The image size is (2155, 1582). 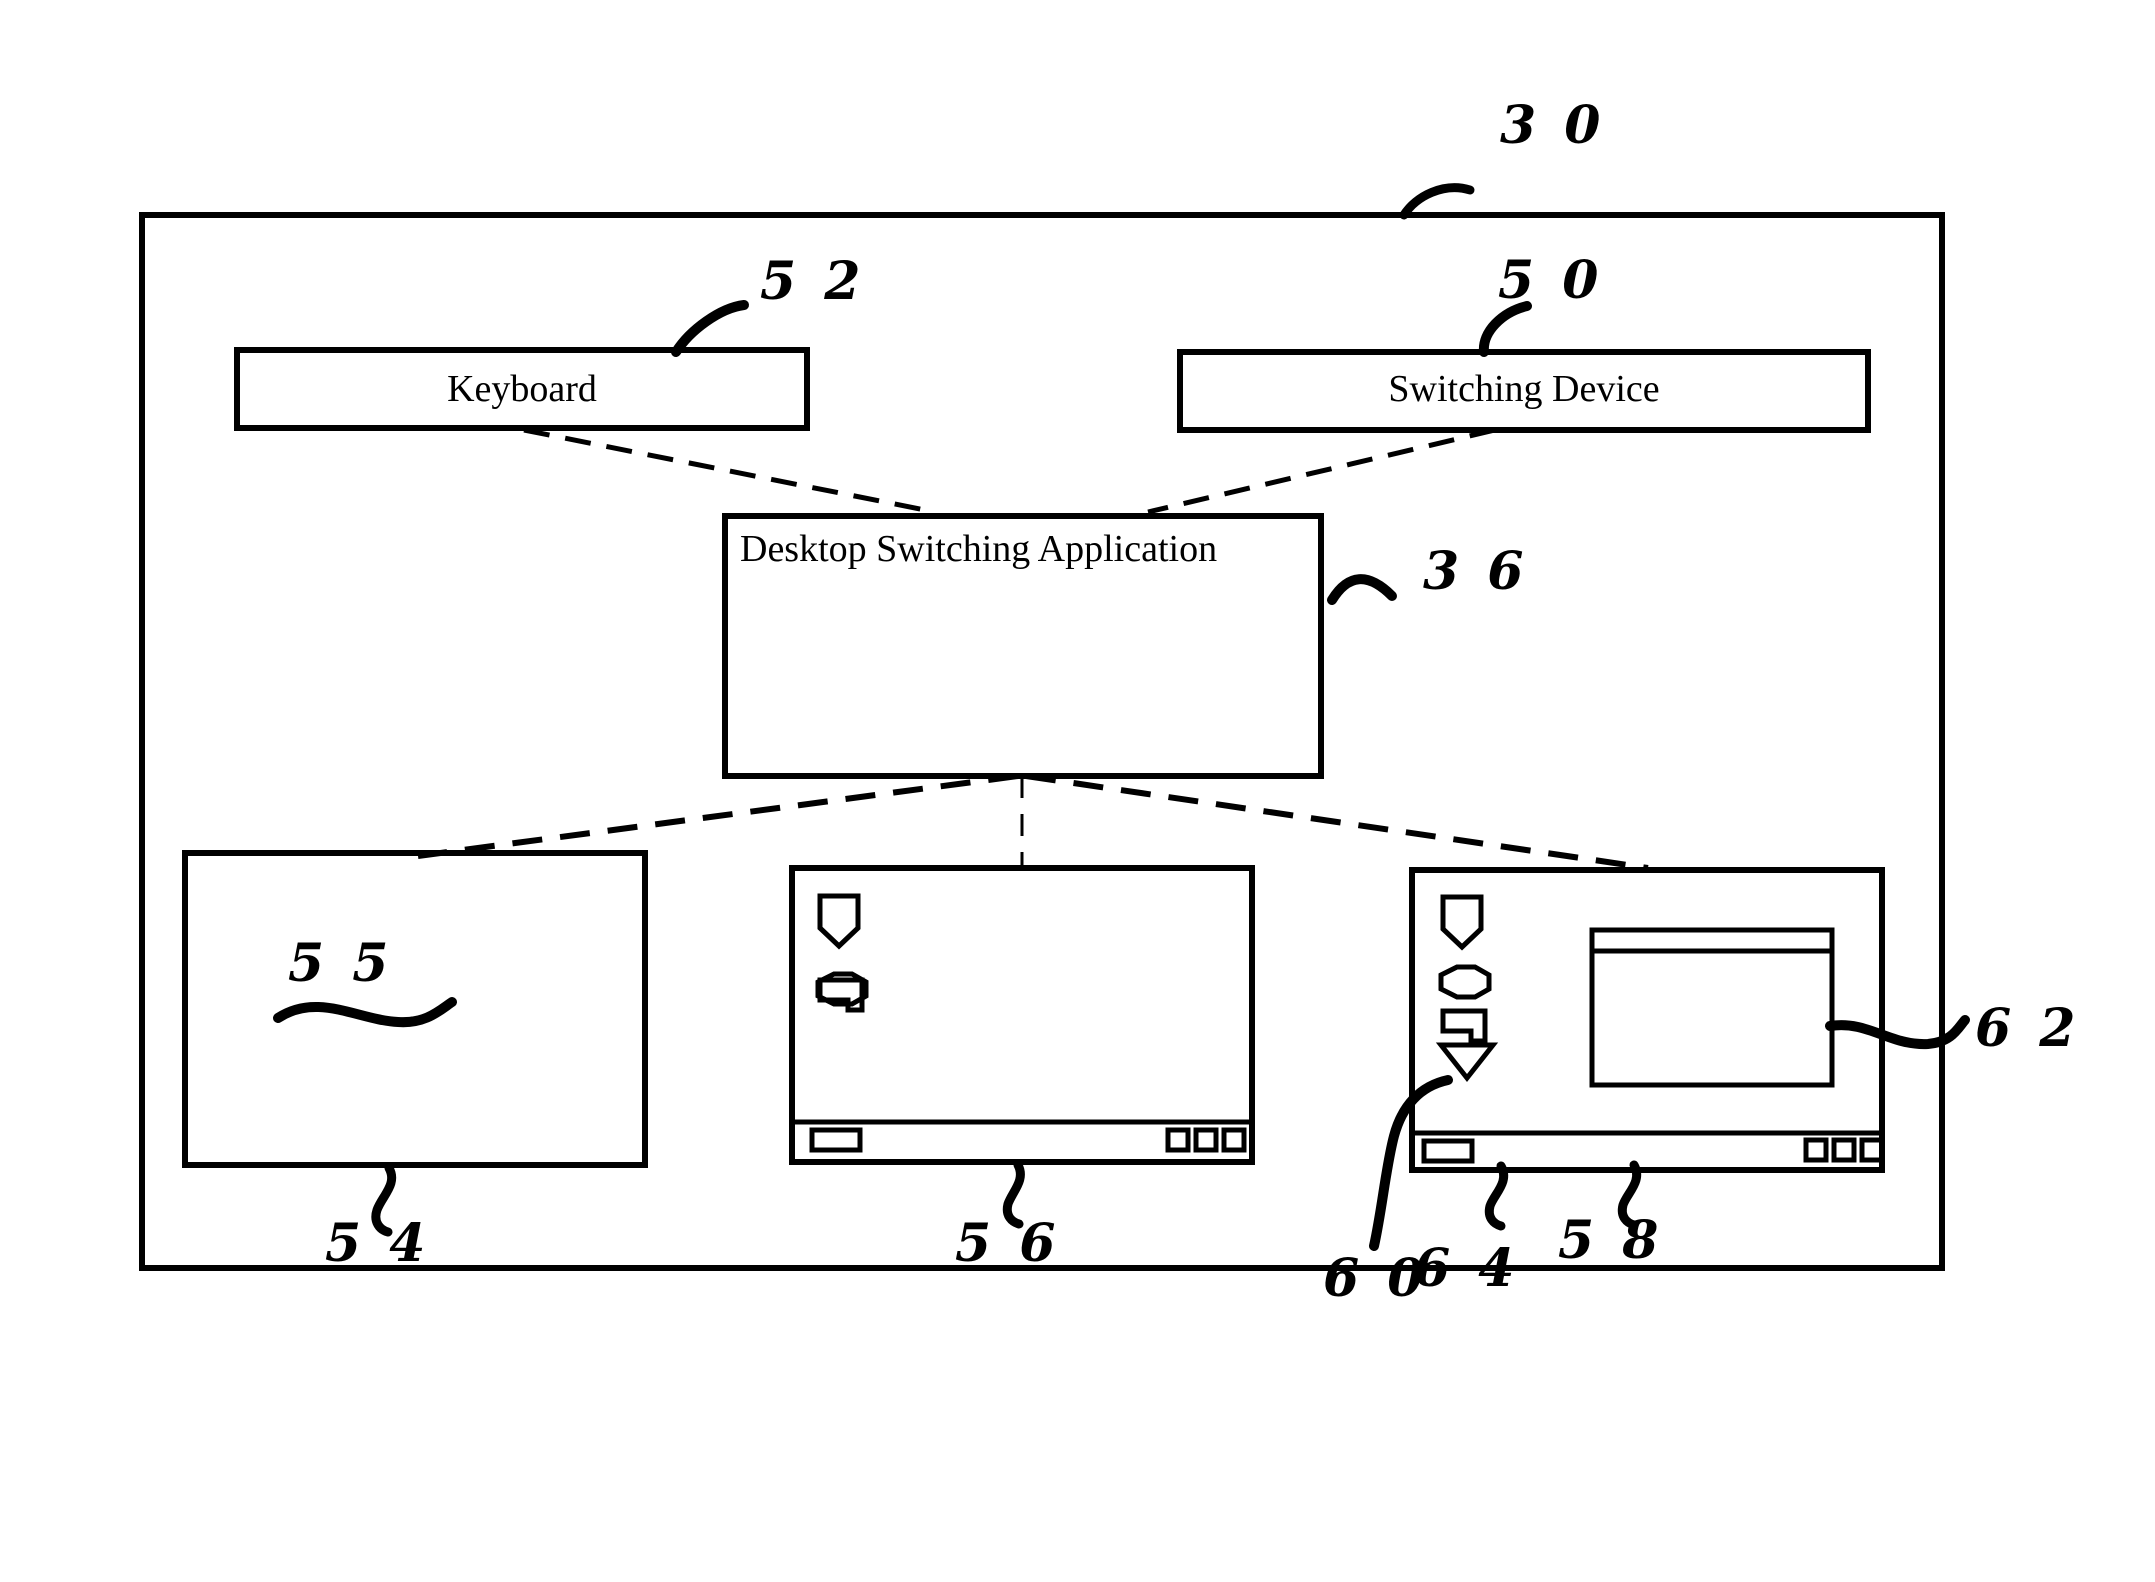 What do you see at coordinates (813, 281) in the screenshot?
I see `reference-numeral-52: 5 2` at bounding box center [813, 281].